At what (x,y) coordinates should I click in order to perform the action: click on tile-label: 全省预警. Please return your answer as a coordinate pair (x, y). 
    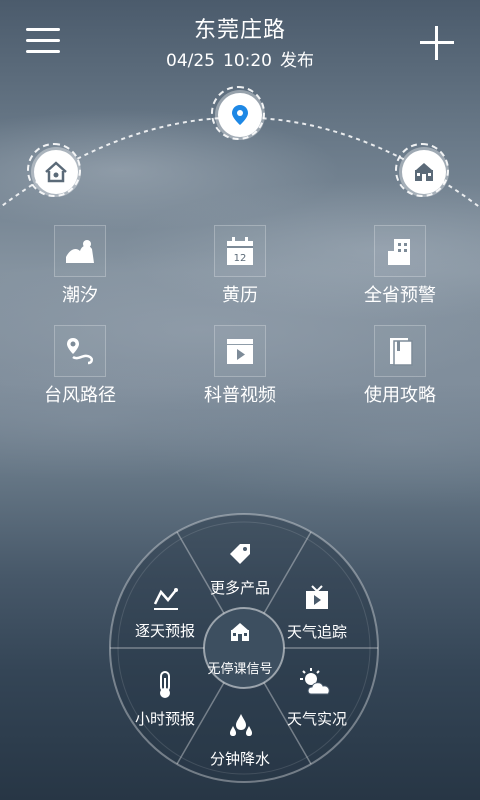
    Looking at the image, I should click on (400, 295).